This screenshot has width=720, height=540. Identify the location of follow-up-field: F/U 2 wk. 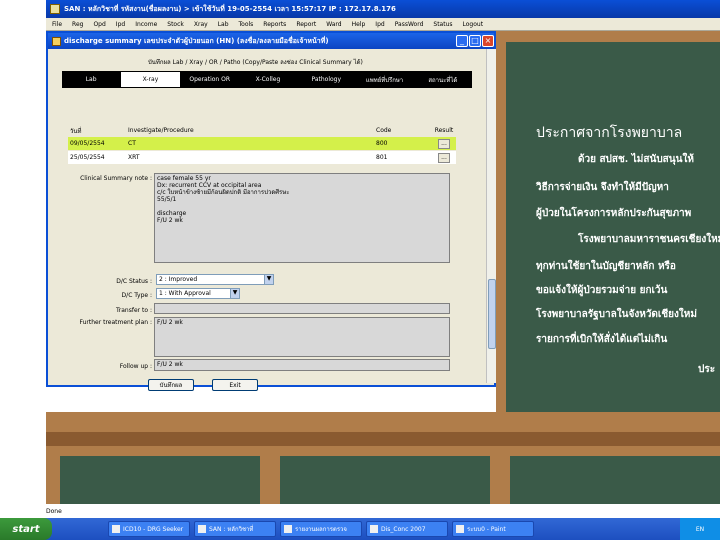
(302, 365).